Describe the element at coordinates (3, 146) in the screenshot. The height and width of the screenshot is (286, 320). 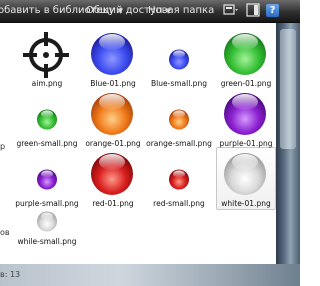
I see `sidebar-fragment: р` at that location.